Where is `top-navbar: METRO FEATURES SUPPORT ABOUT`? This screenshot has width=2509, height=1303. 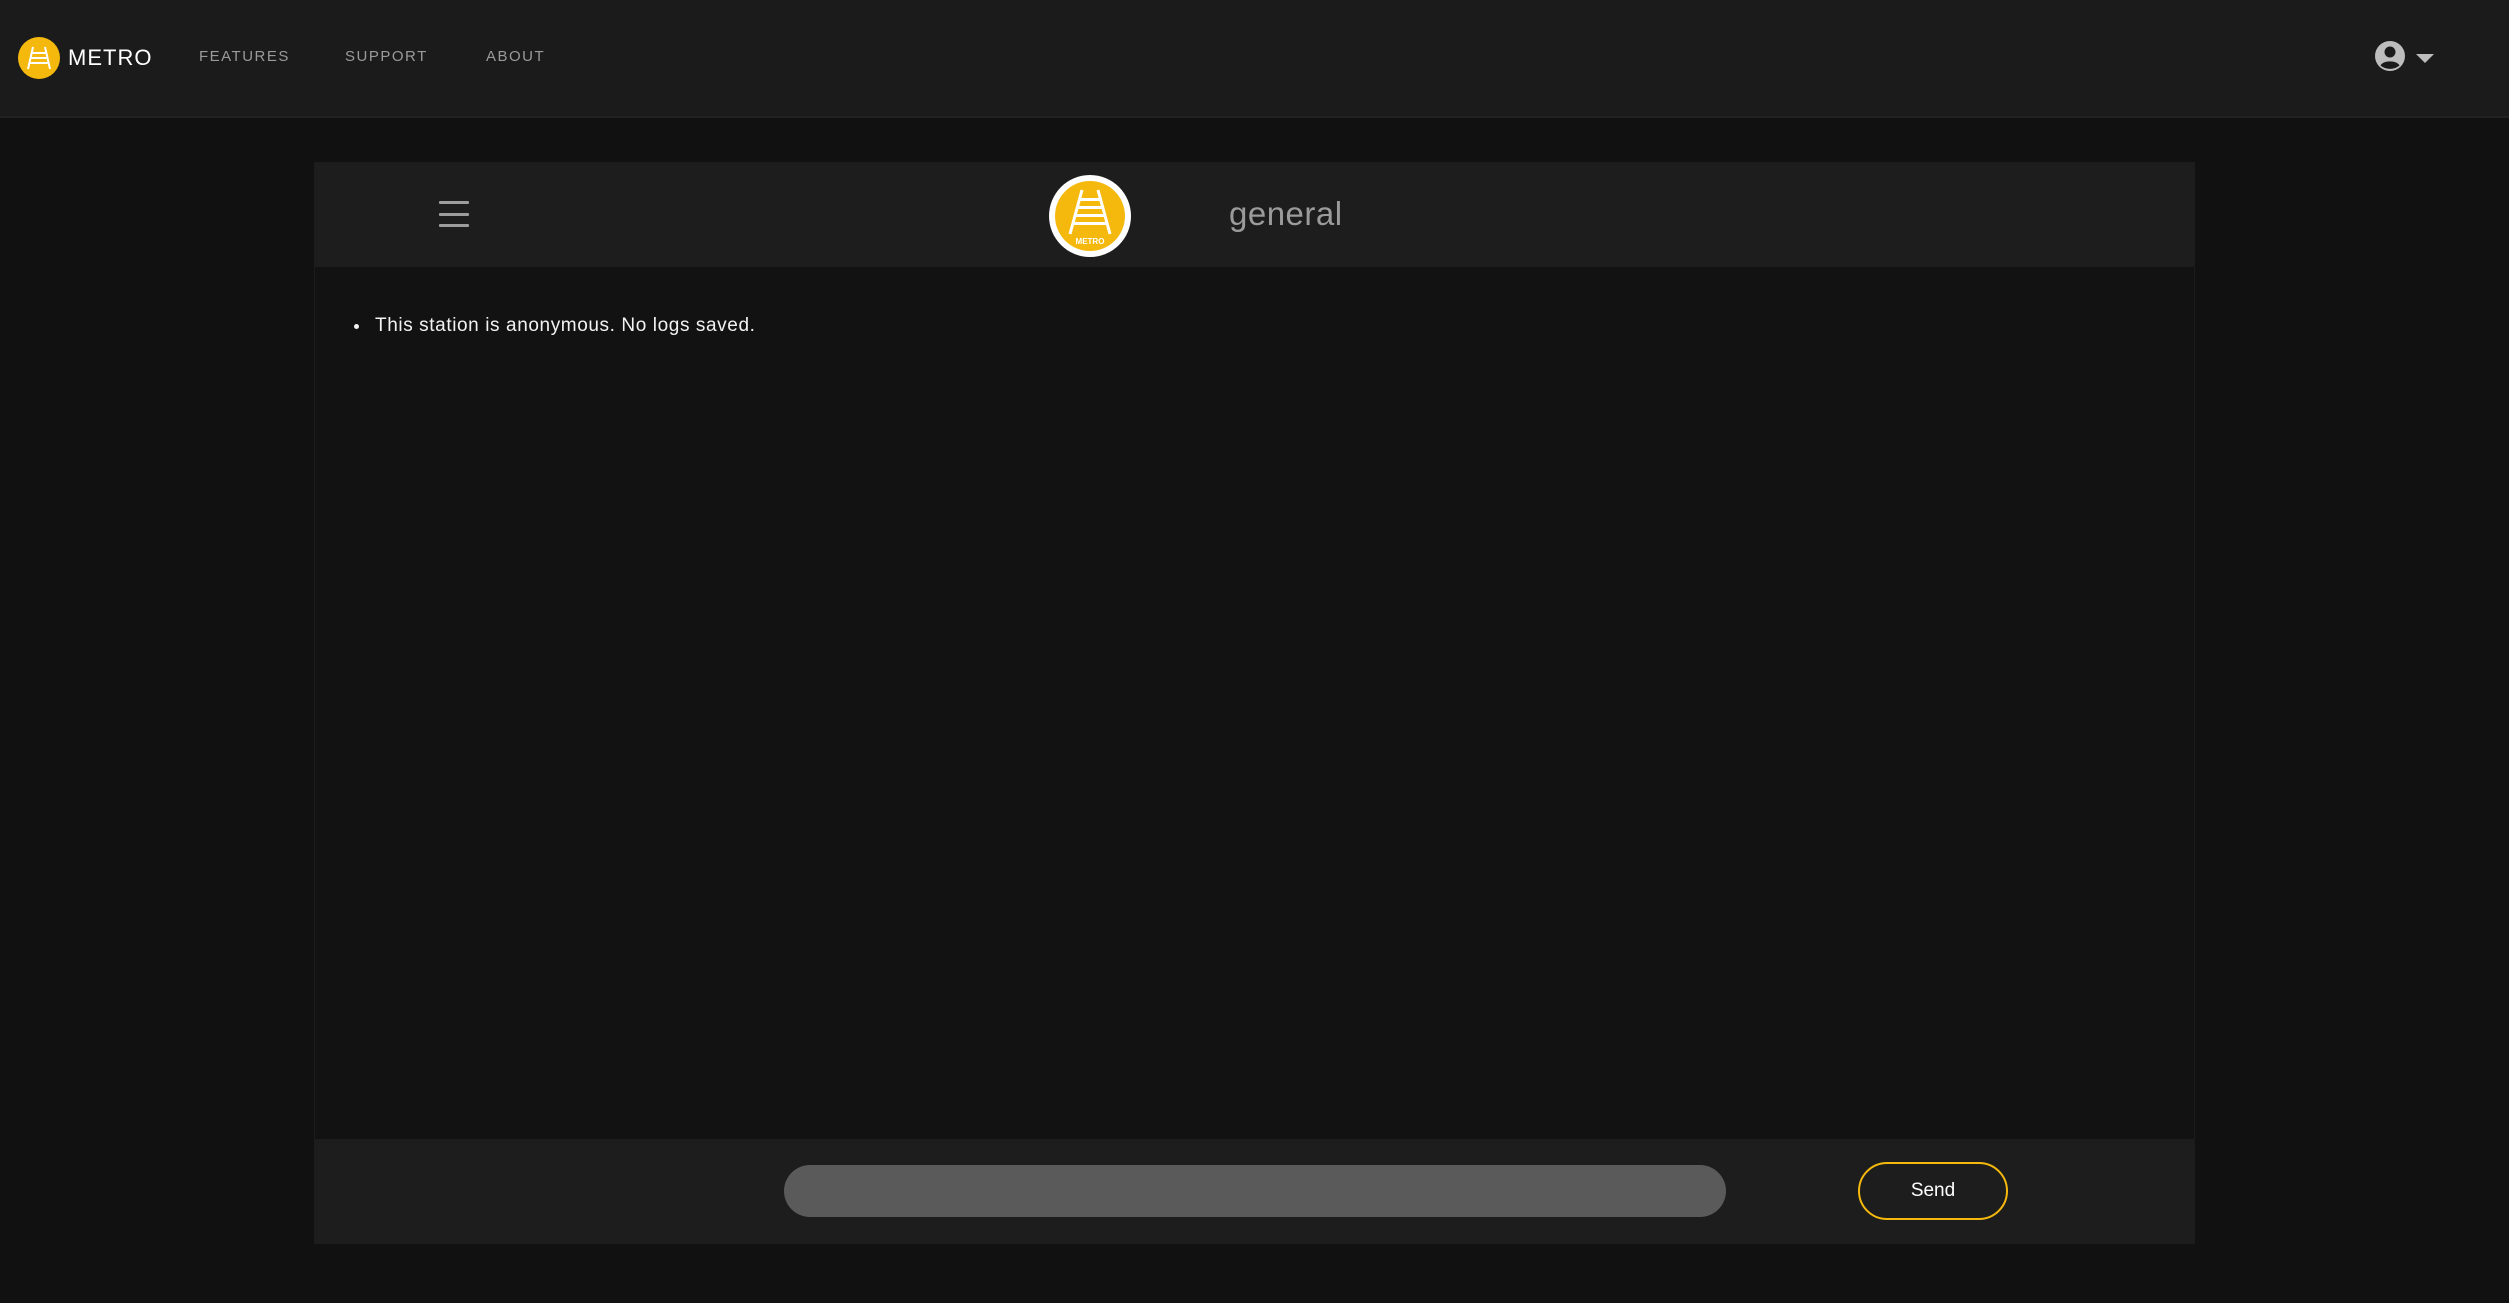 top-navbar: METRO FEATURES SUPPORT ABOUT is located at coordinates (1254, 59).